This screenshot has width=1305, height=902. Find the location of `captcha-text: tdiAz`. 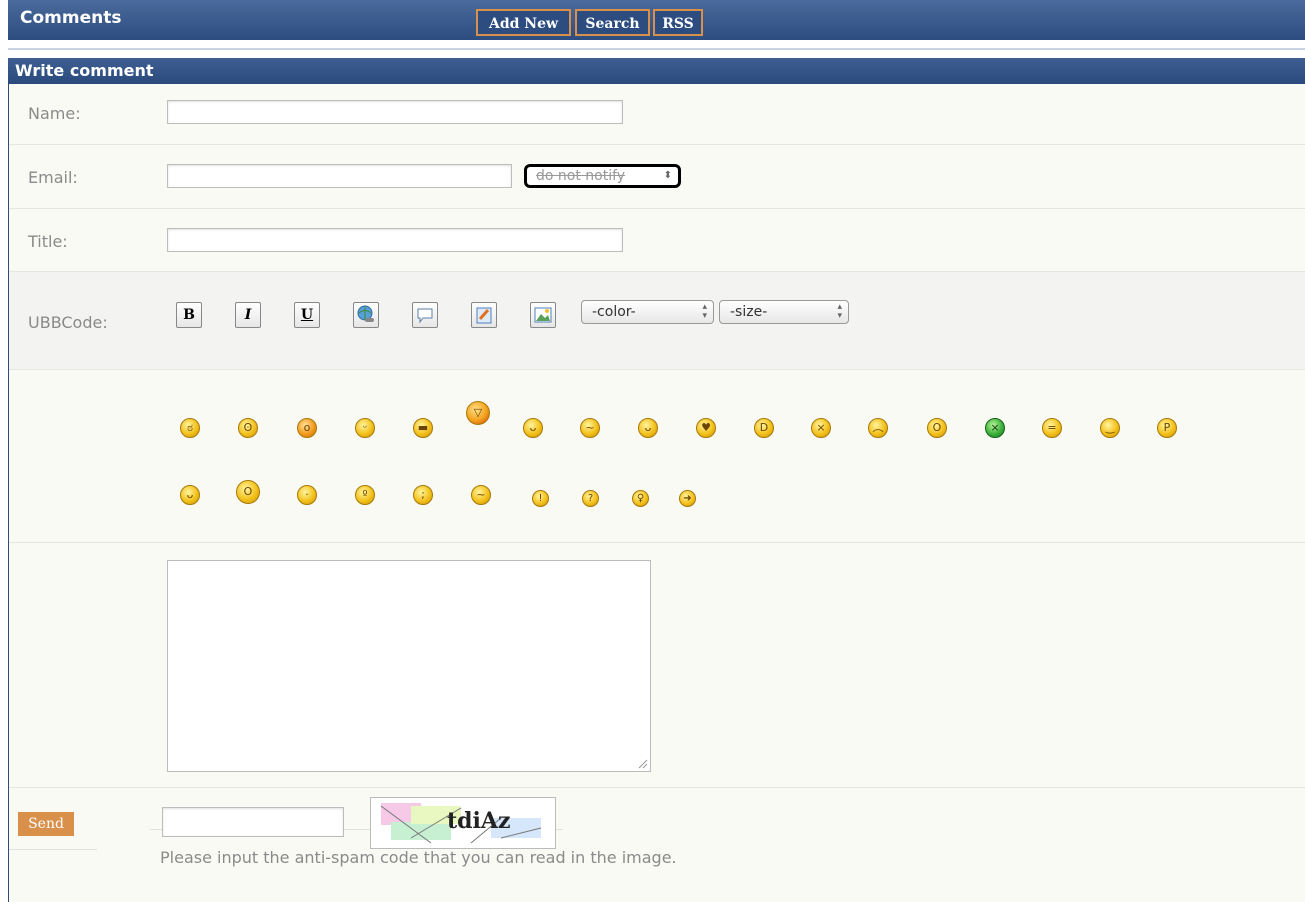

captcha-text: tdiAz is located at coordinates (479, 821).